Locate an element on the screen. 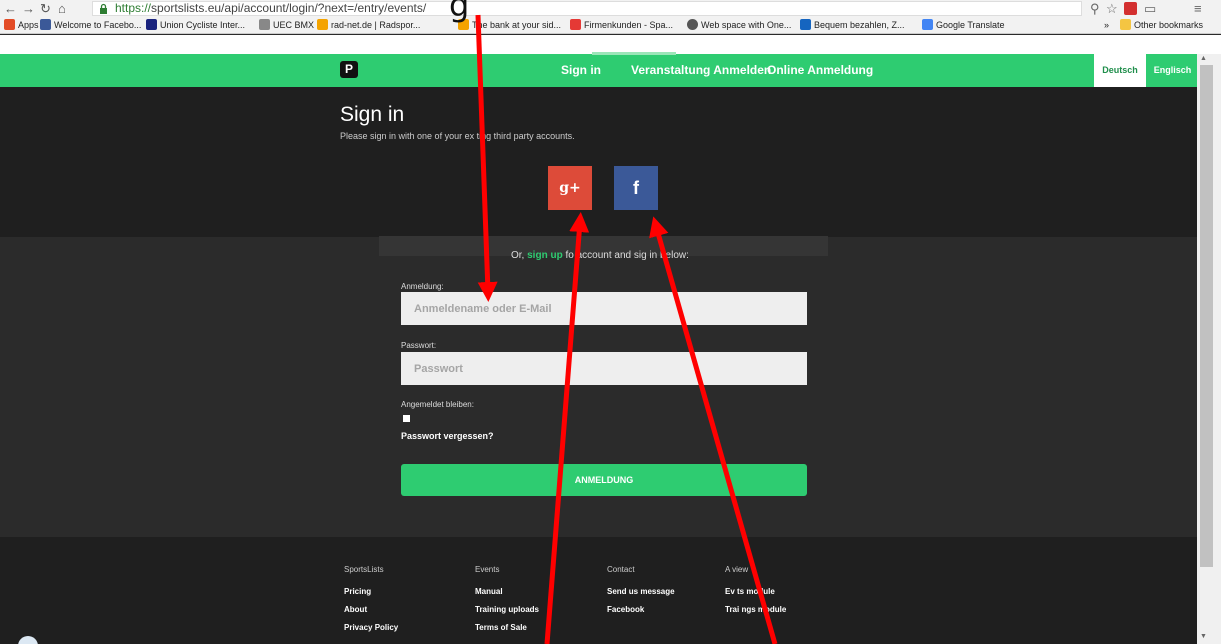  sign-up-link: sign up is located at coordinates (545, 255).